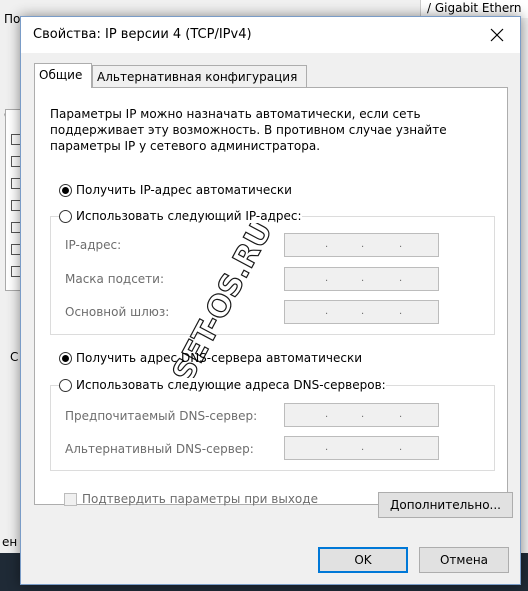  I want to click on ip-manual-radio: Использовать следующий IP-адрес:, so click(180, 216).